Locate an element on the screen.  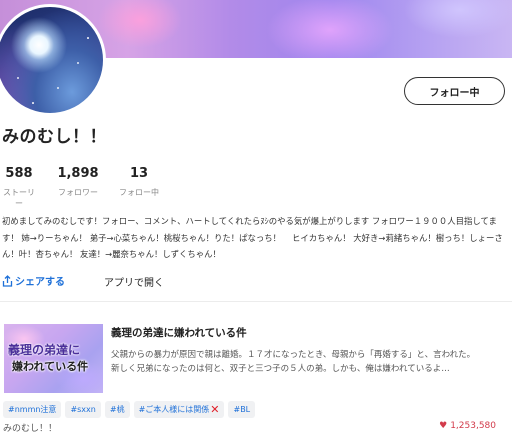
stat-followers-count: 1,898 is located at coordinates (78, 173).